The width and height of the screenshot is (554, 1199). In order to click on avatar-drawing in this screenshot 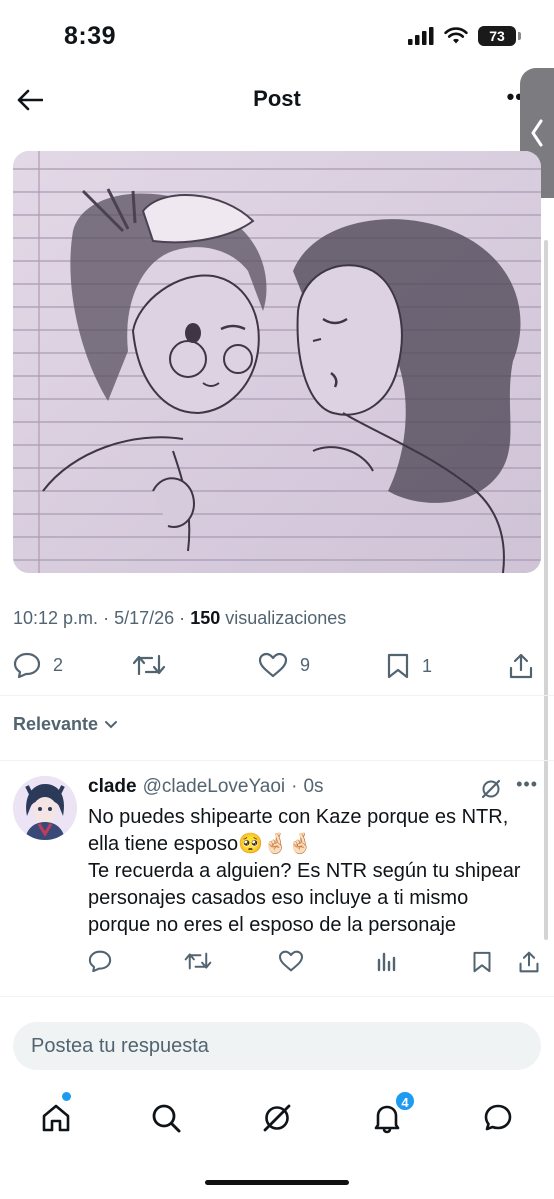, I will do `click(45, 808)`.